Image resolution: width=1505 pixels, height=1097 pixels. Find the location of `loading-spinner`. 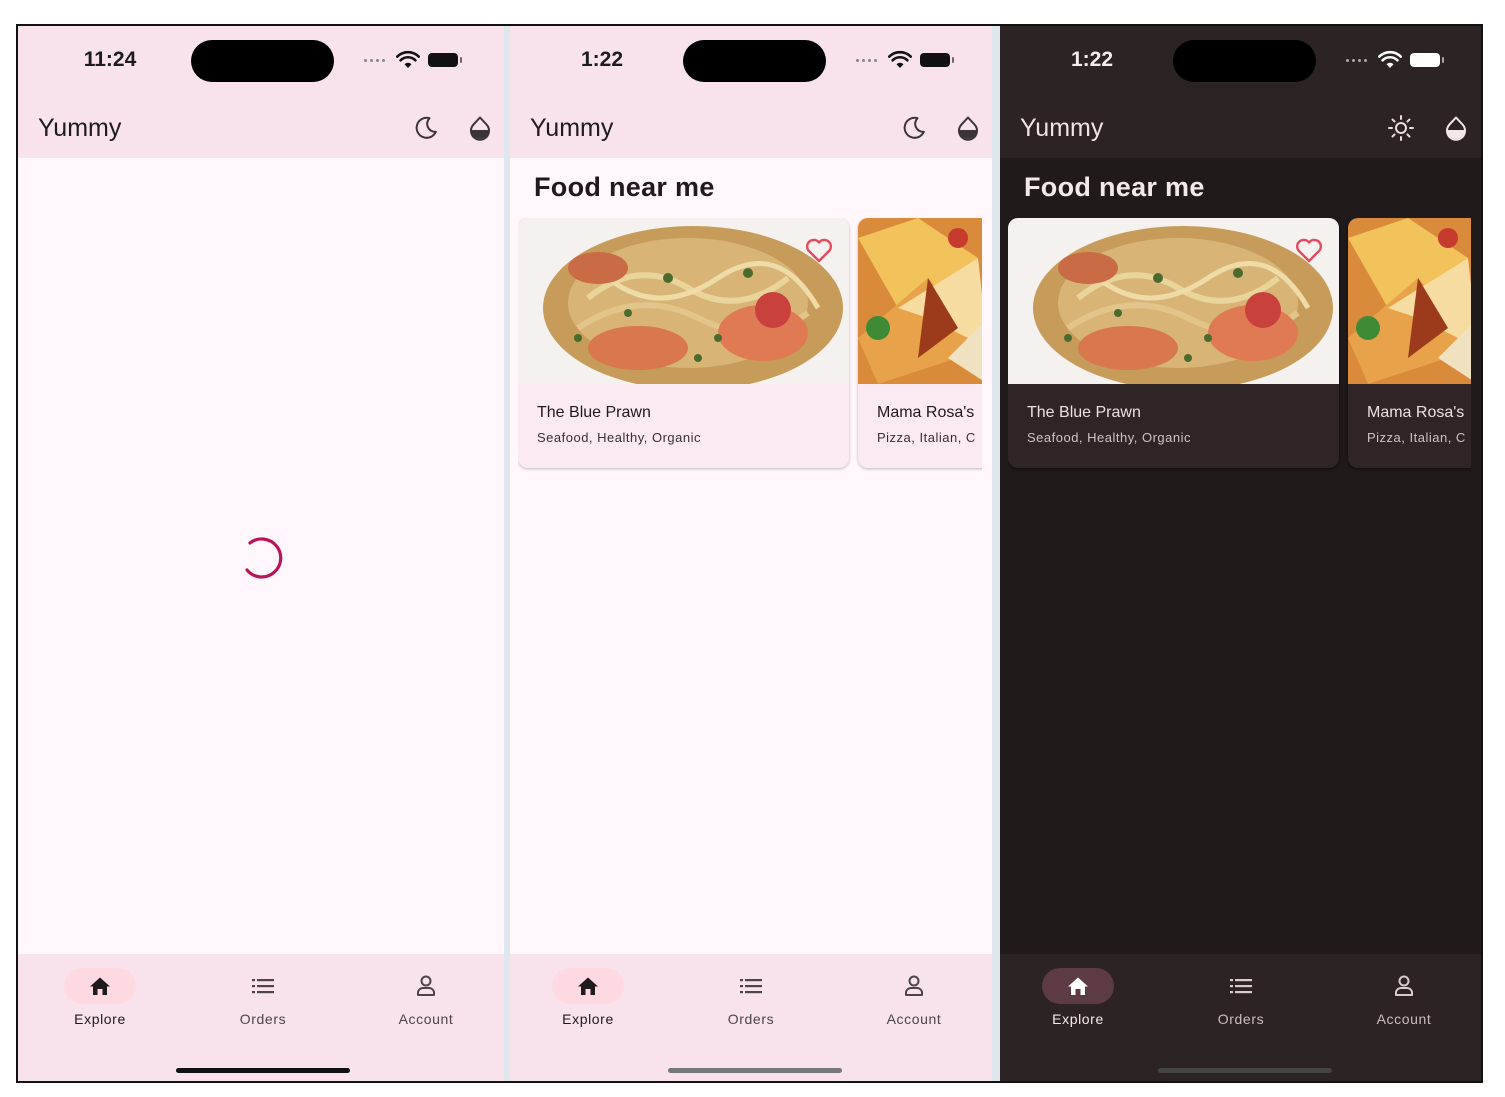

loading-spinner is located at coordinates (264, 558).